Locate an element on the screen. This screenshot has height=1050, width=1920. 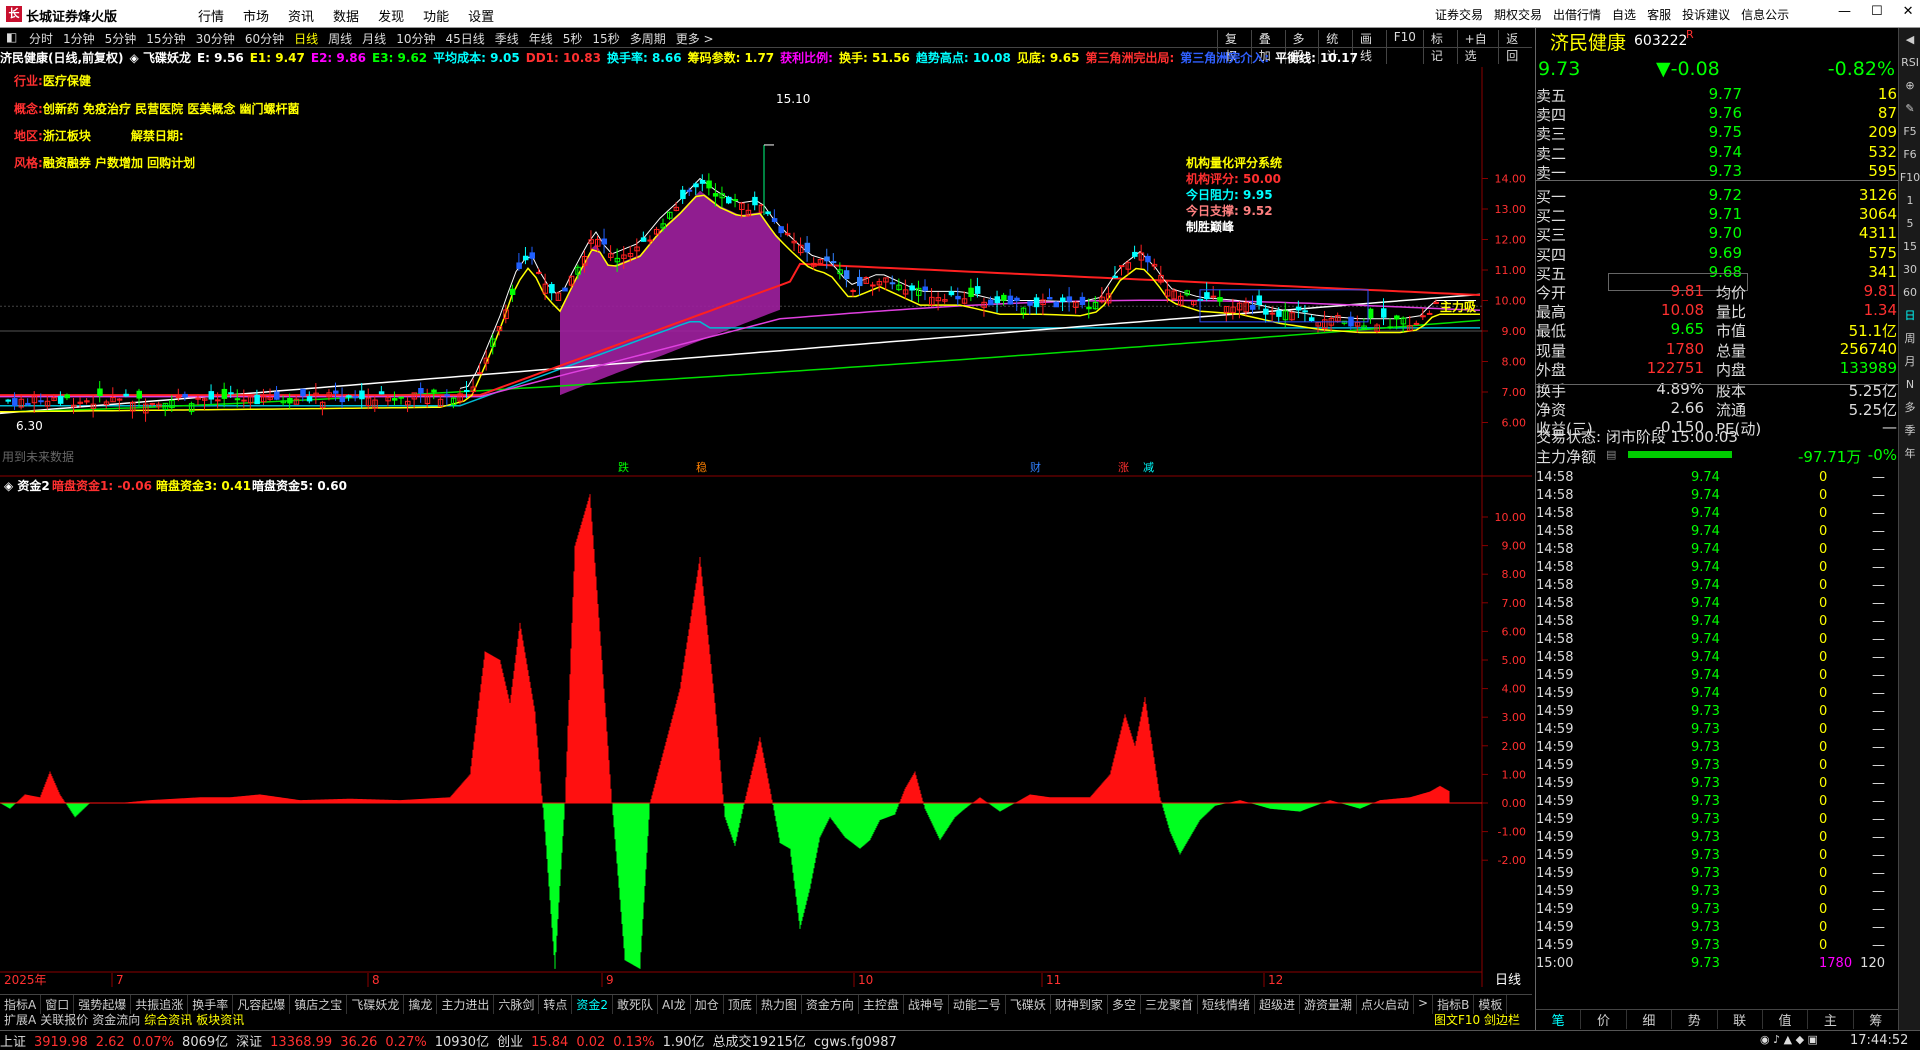
menu-item: 行情 is located at coordinates (211, 15).